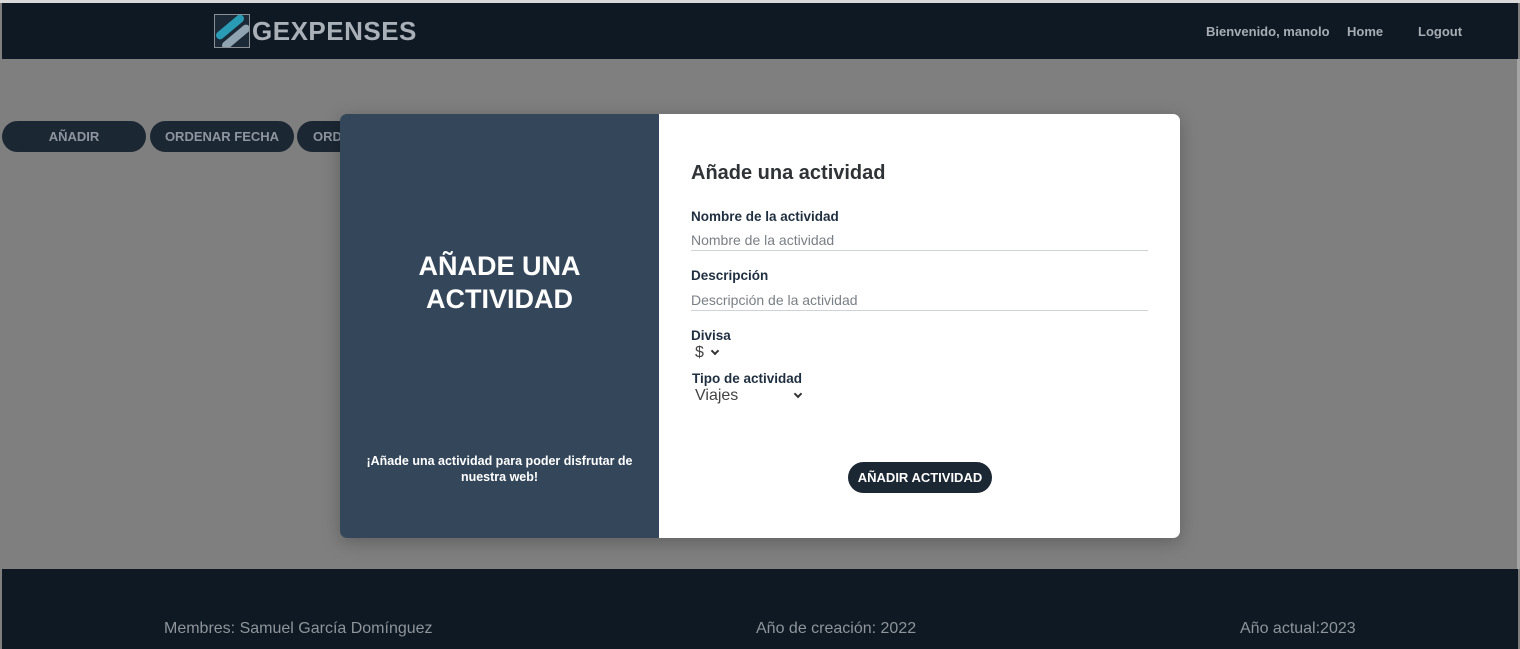  I want to click on logo-icon, so click(232, 31).